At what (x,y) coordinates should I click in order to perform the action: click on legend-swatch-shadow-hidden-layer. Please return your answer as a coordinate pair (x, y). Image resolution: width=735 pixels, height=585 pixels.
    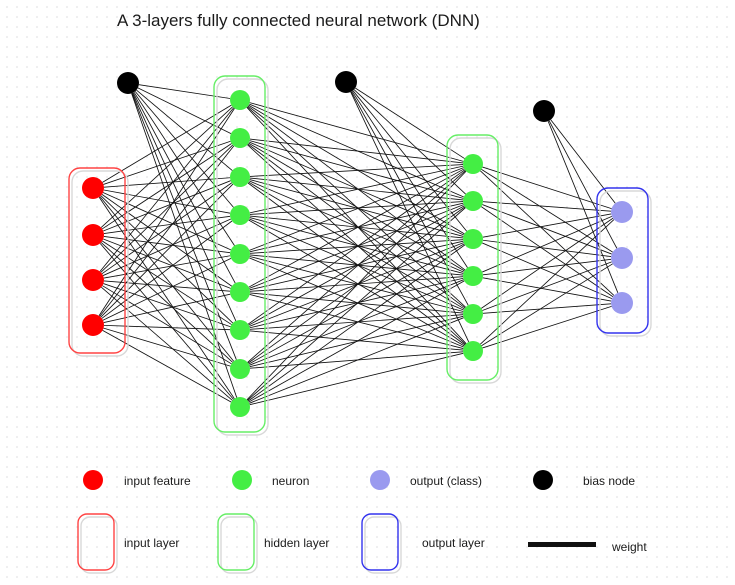
    Looking at the image, I should click on (239, 545).